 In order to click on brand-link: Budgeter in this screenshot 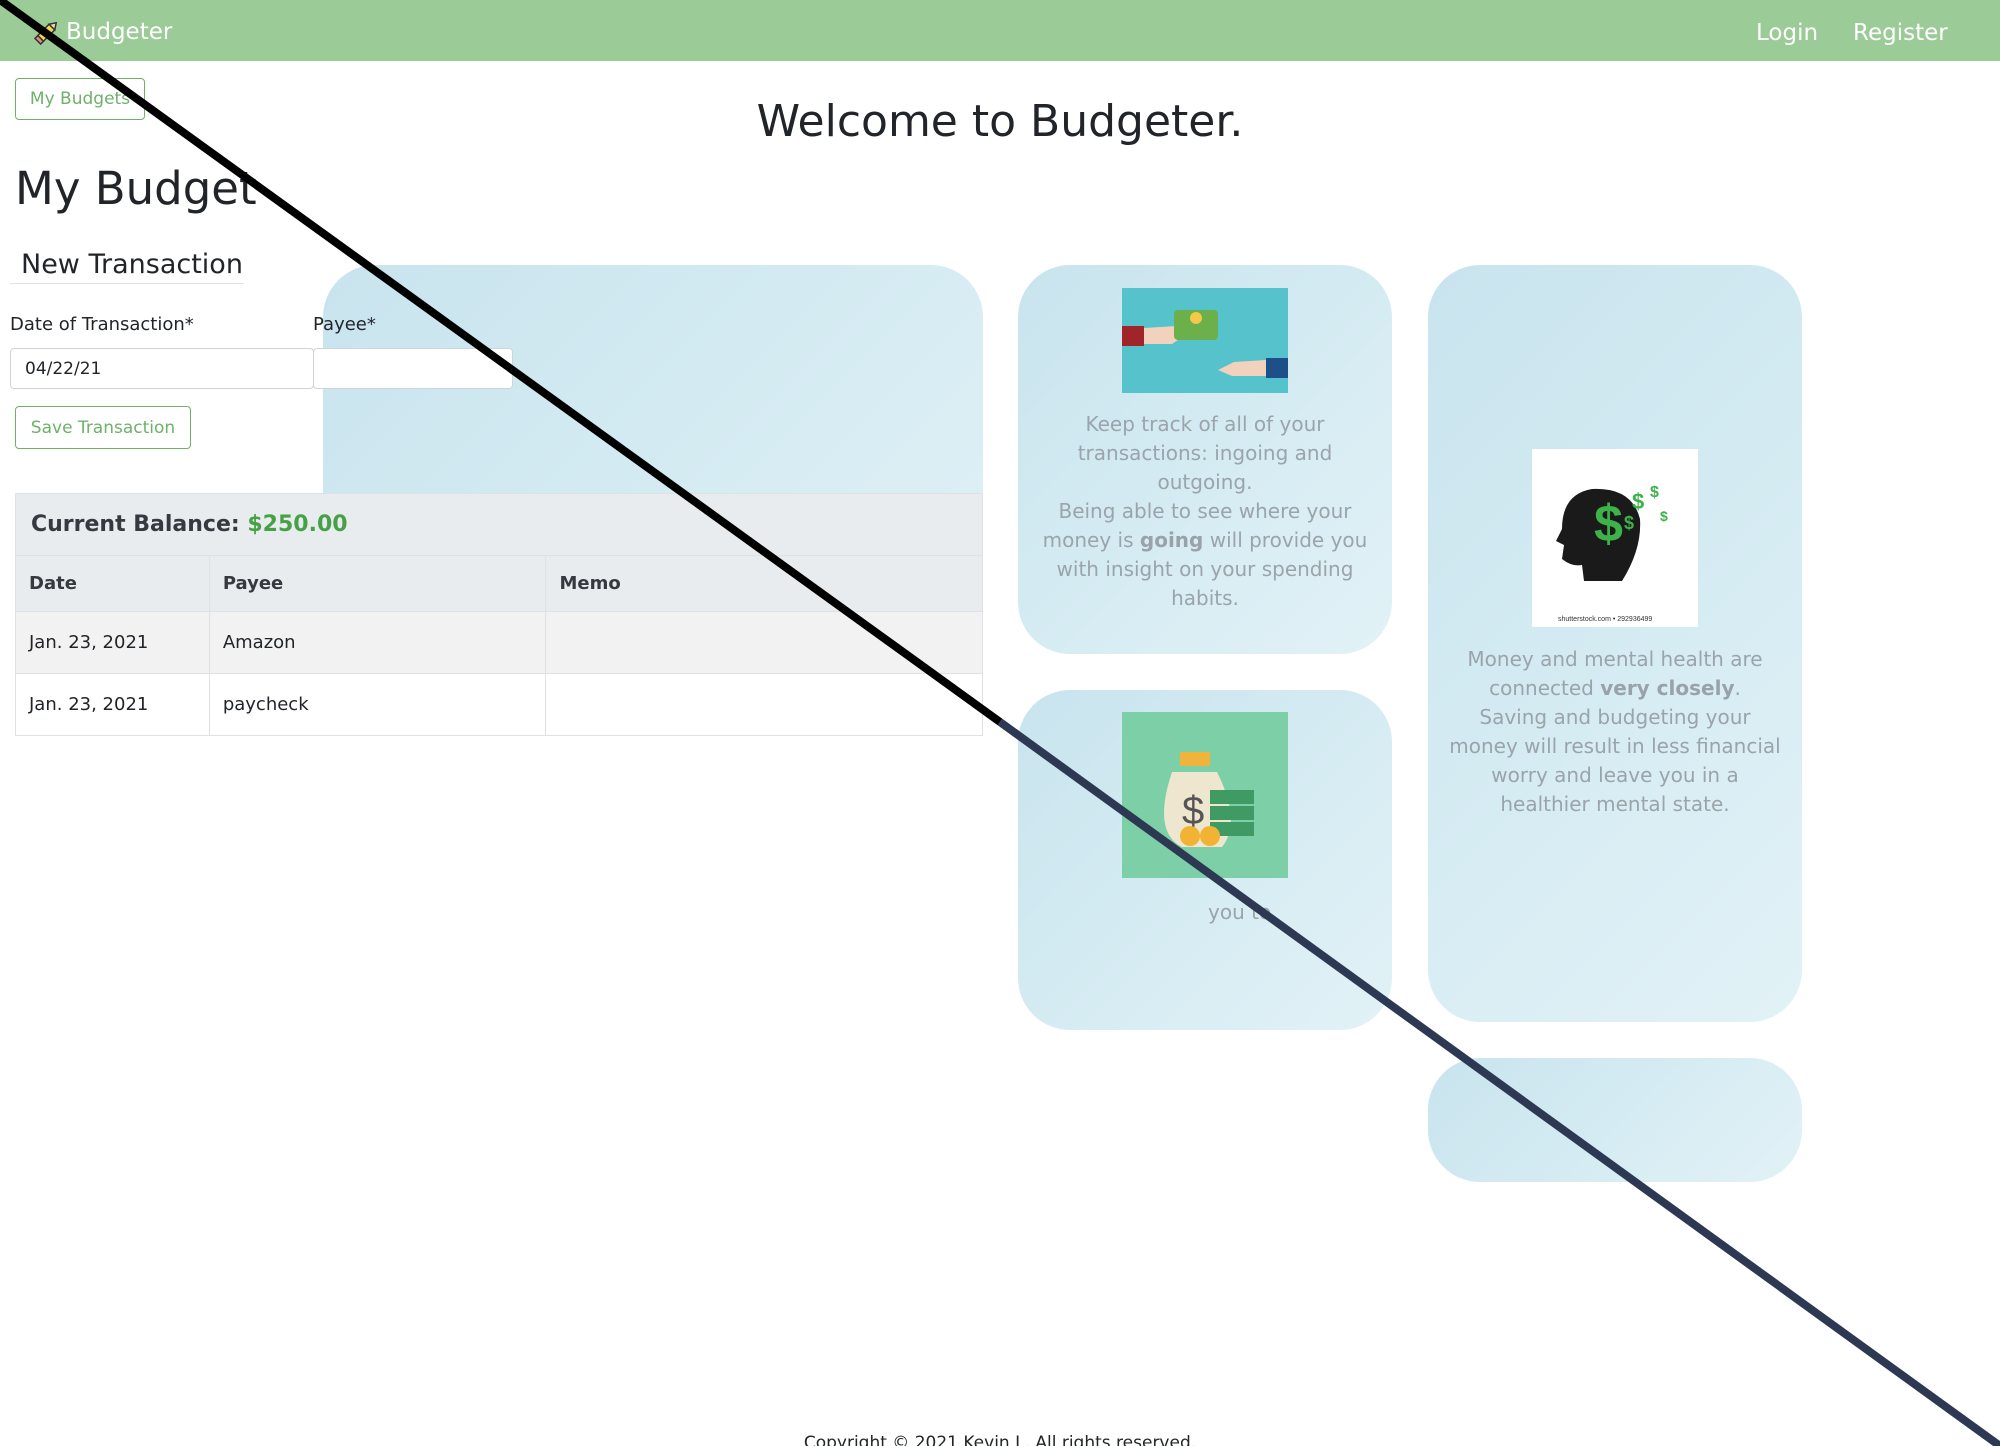, I will do `click(102, 32)`.